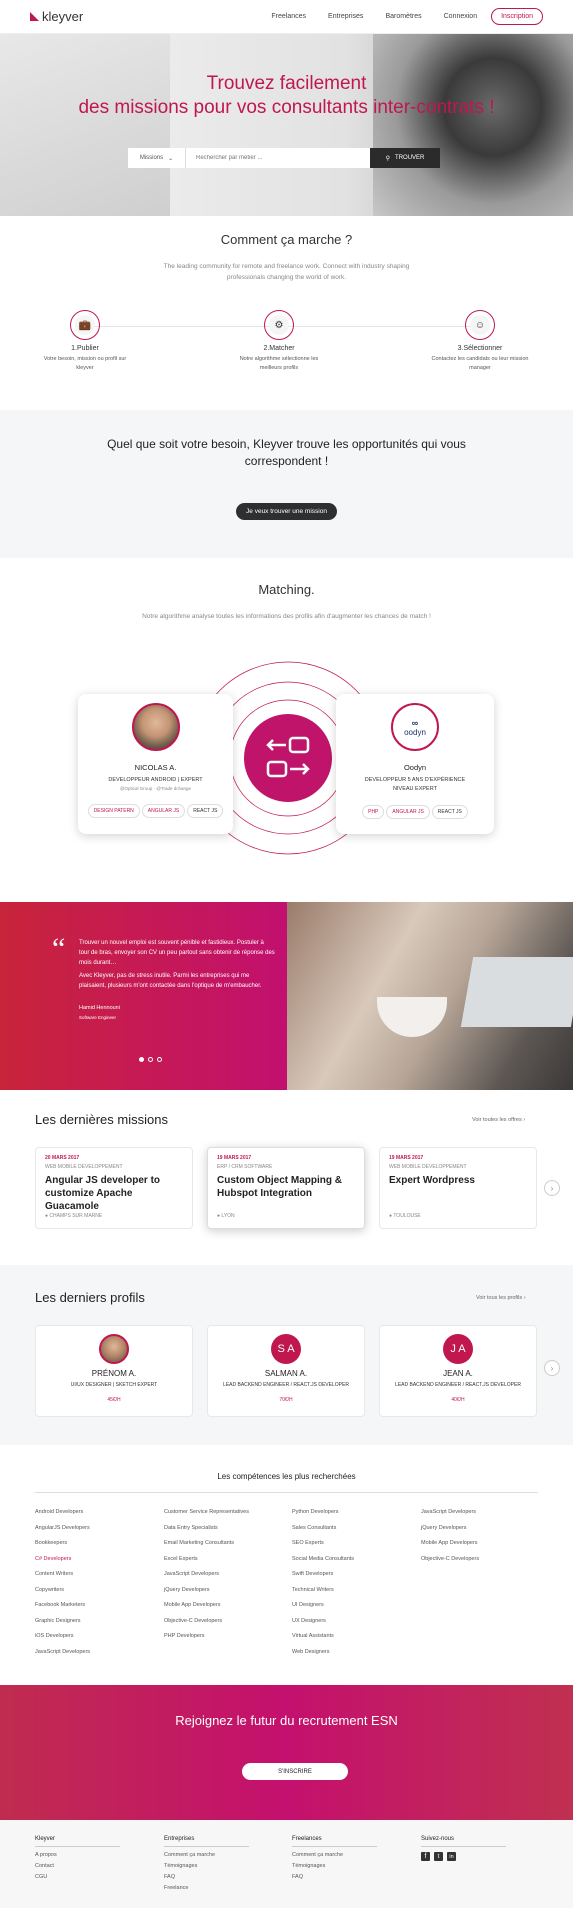  I want to click on skill-link: Email Marketing Consultants, so click(224, 1548).